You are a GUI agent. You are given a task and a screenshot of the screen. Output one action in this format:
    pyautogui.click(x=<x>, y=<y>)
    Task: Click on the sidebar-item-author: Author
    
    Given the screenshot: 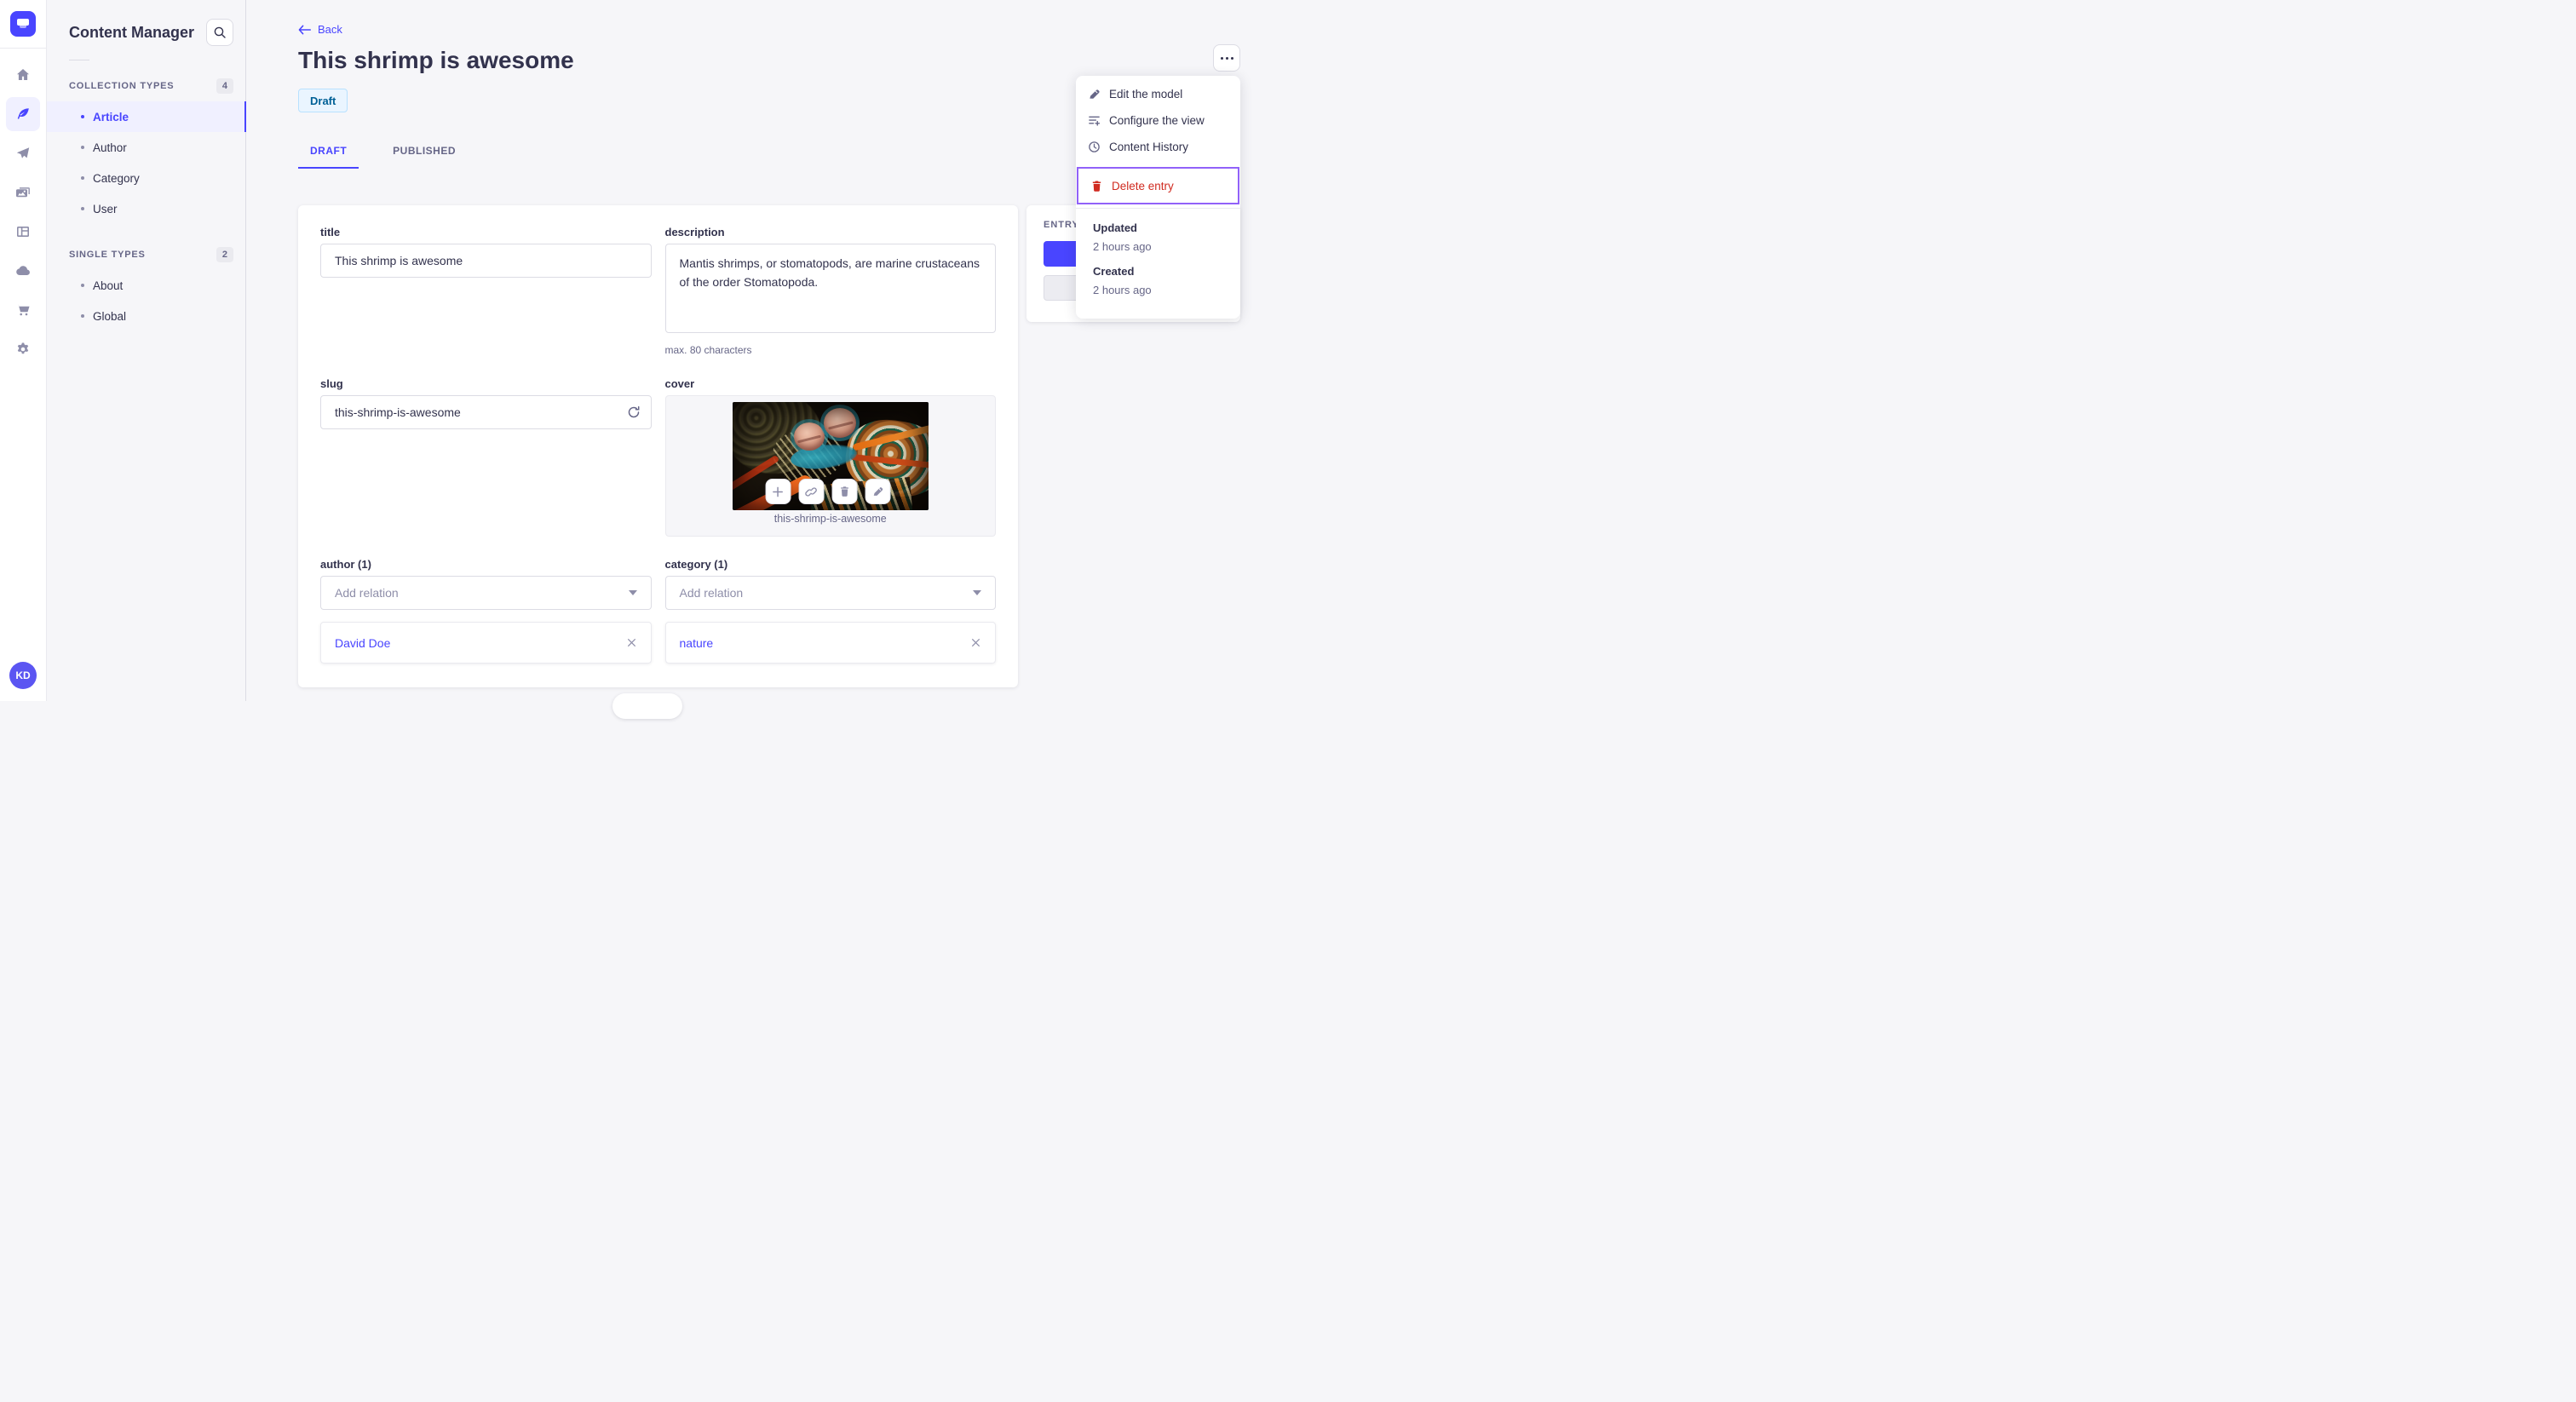 What is the action you would take?
    pyautogui.click(x=146, y=147)
    